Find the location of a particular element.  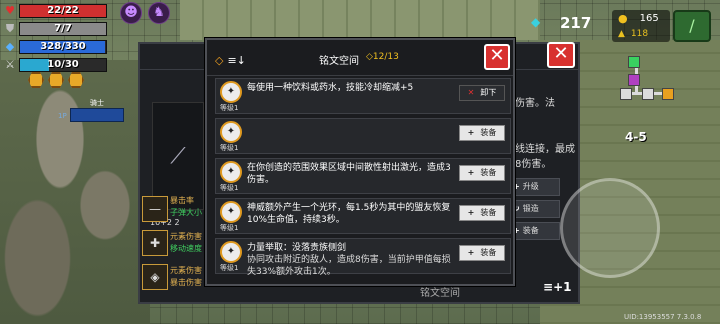

side-label-1: 暴击率 is located at coordinates (182, 200).